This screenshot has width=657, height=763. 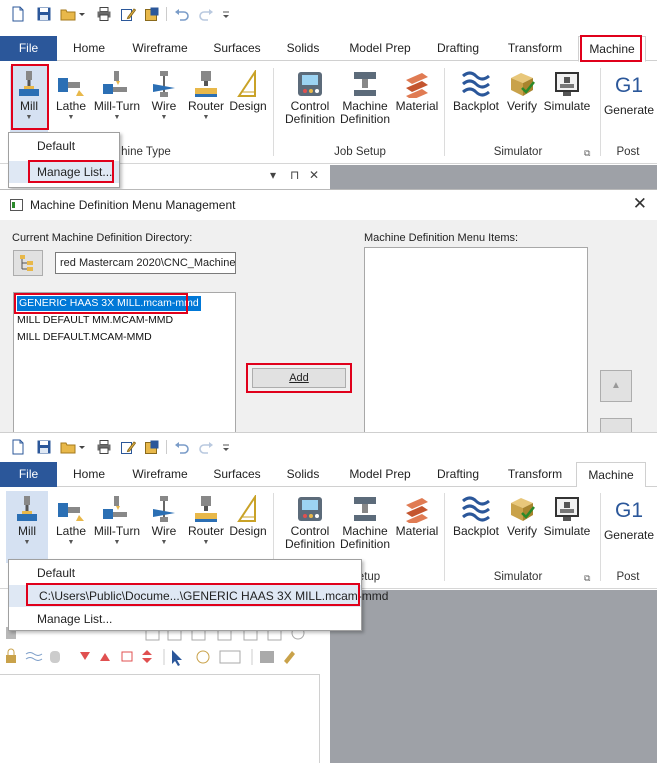 What do you see at coordinates (109, 303) in the screenshot?
I see `file-list-item: GENERIC HAAS 3X MILL.mcam-mmd` at bounding box center [109, 303].